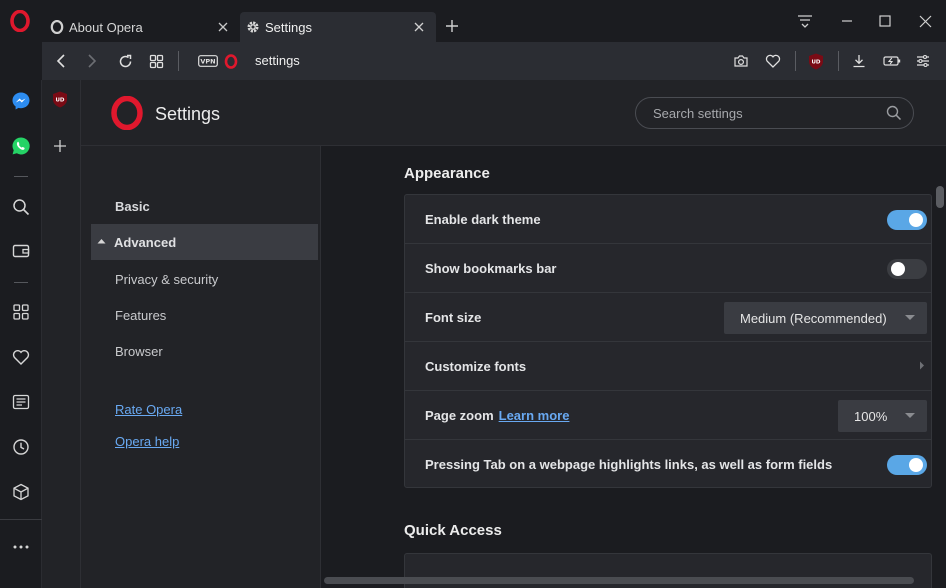 The image size is (946, 588). What do you see at coordinates (940, 367) in the screenshot?
I see `vertical-scrollbar` at bounding box center [940, 367].